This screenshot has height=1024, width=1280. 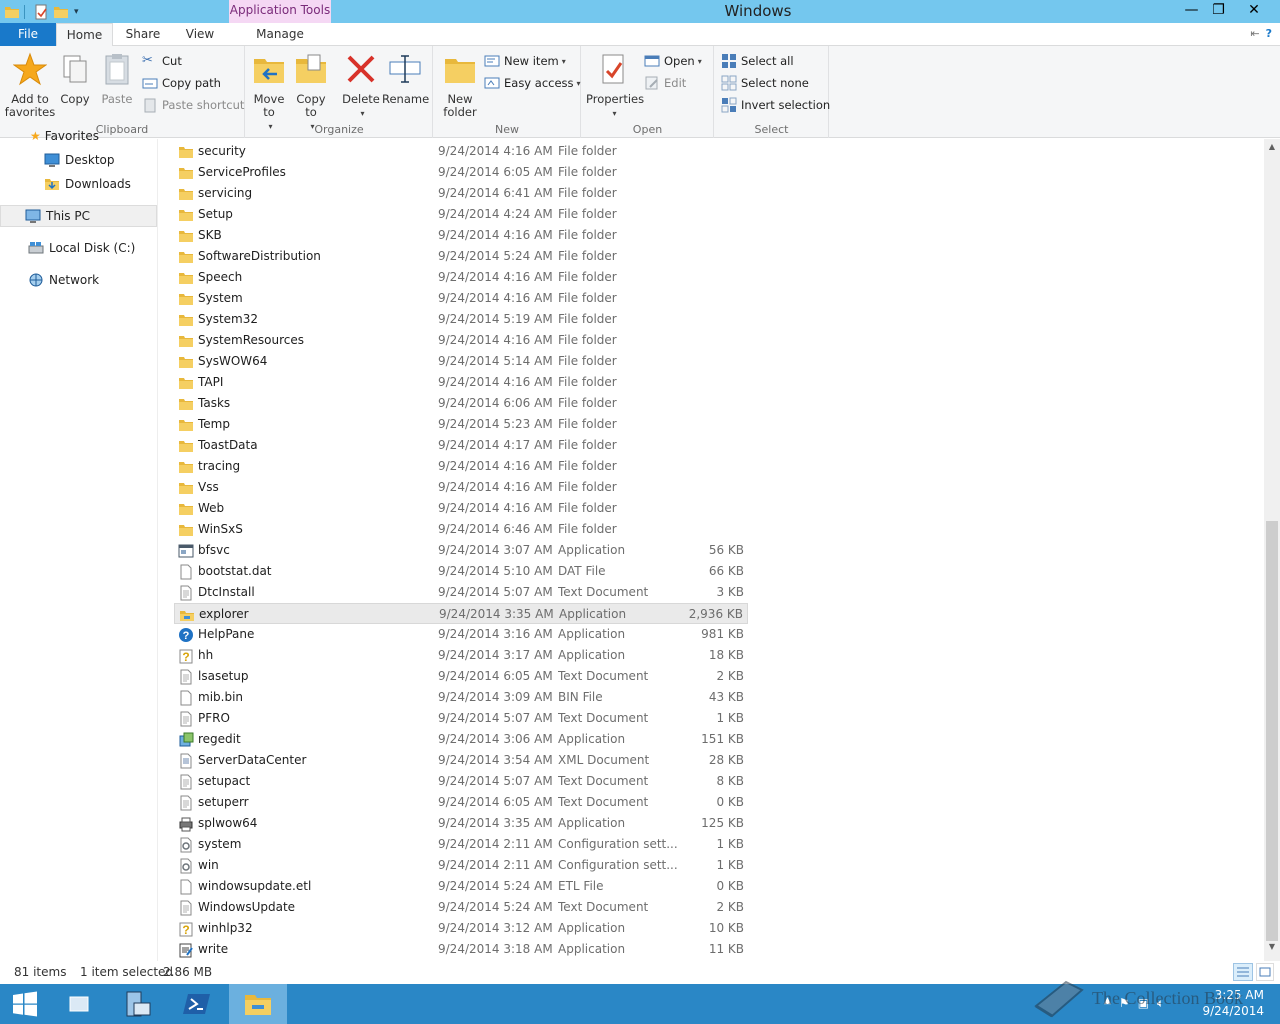 What do you see at coordinates (200, 34) in the screenshot?
I see `tab-view: View` at bounding box center [200, 34].